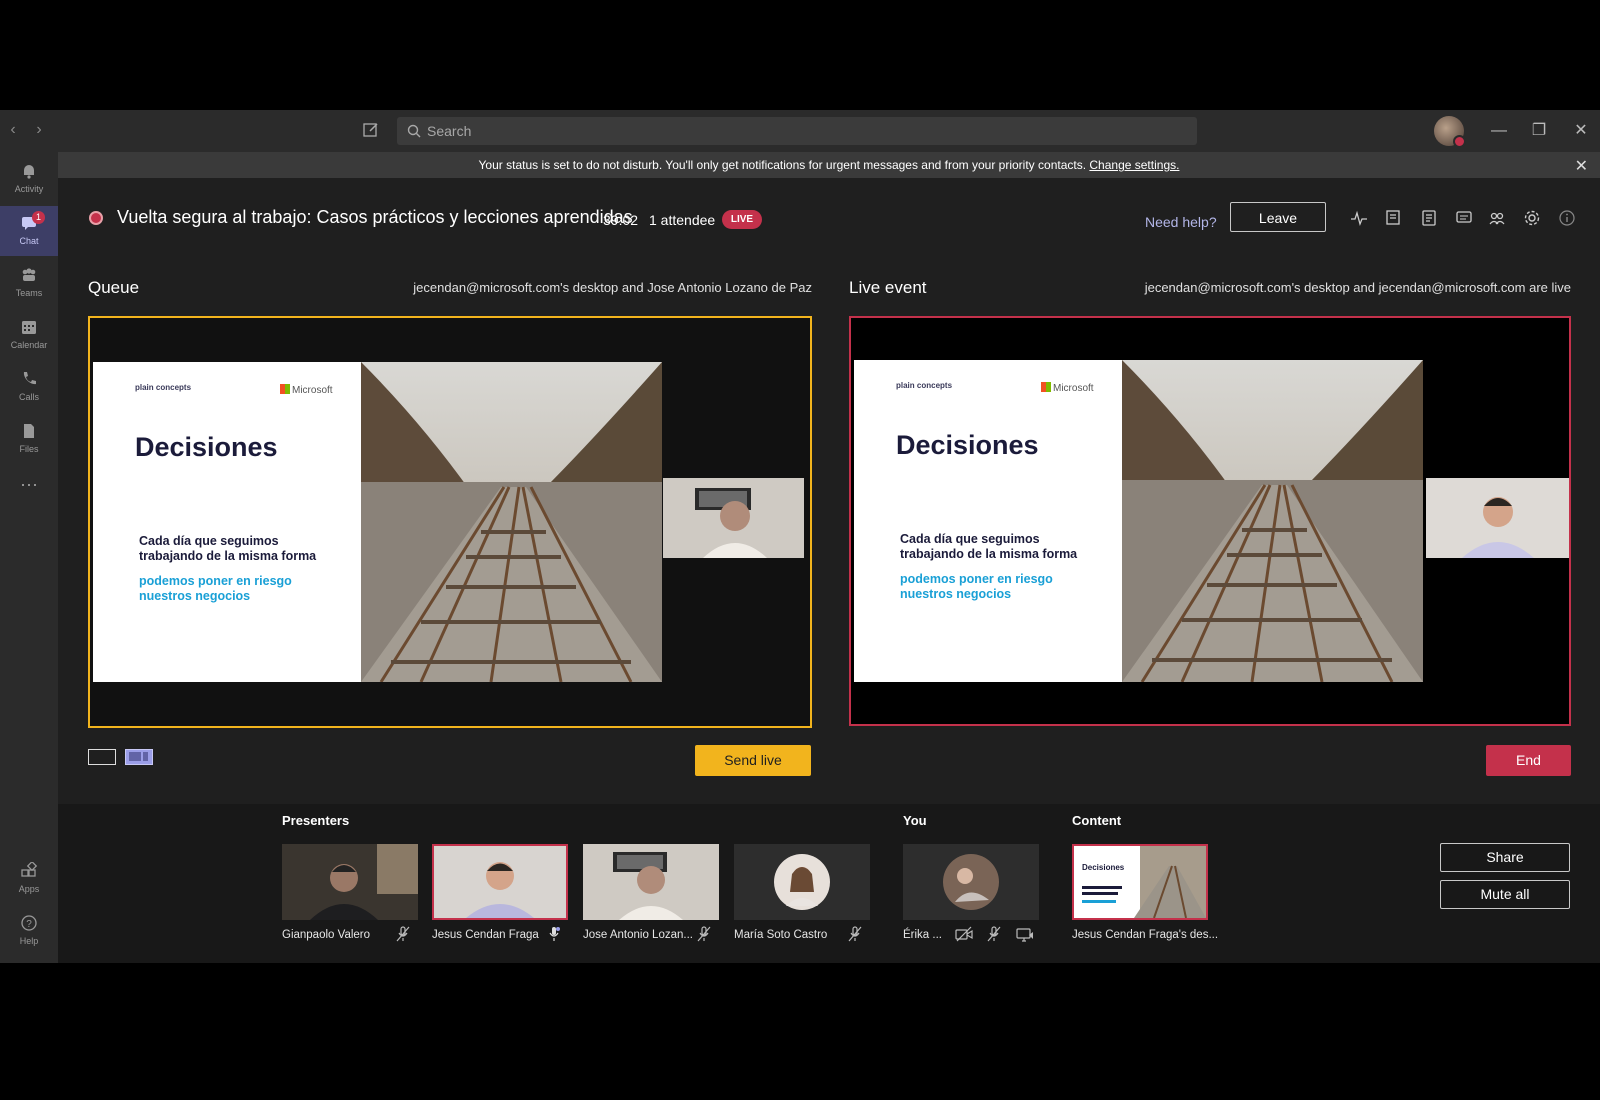 The height and width of the screenshot is (1100, 1600). Describe the element at coordinates (1539, 131) in the screenshot. I see `restore-icon: ❐` at that location.